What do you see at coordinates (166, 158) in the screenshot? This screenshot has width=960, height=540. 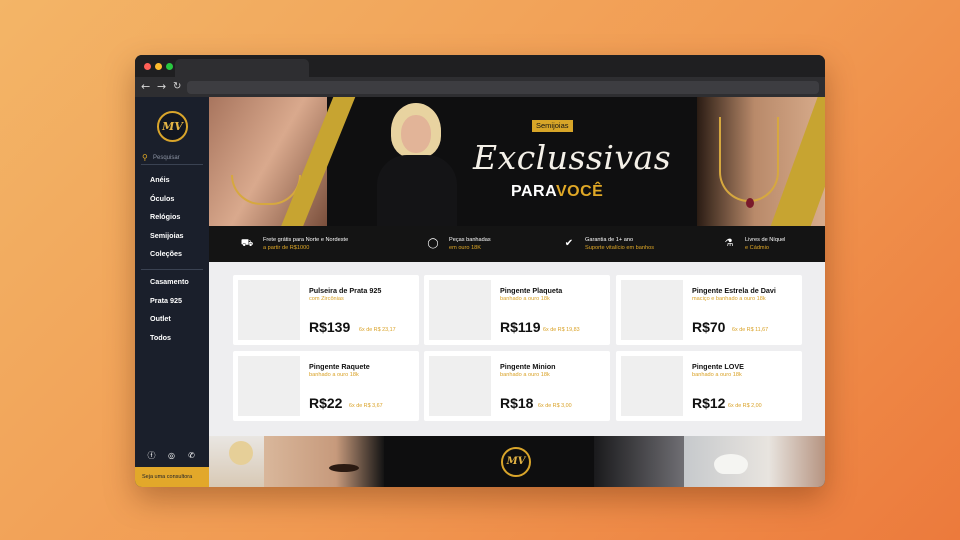 I see `search-placeholder: Pesquisar` at bounding box center [166, 158].